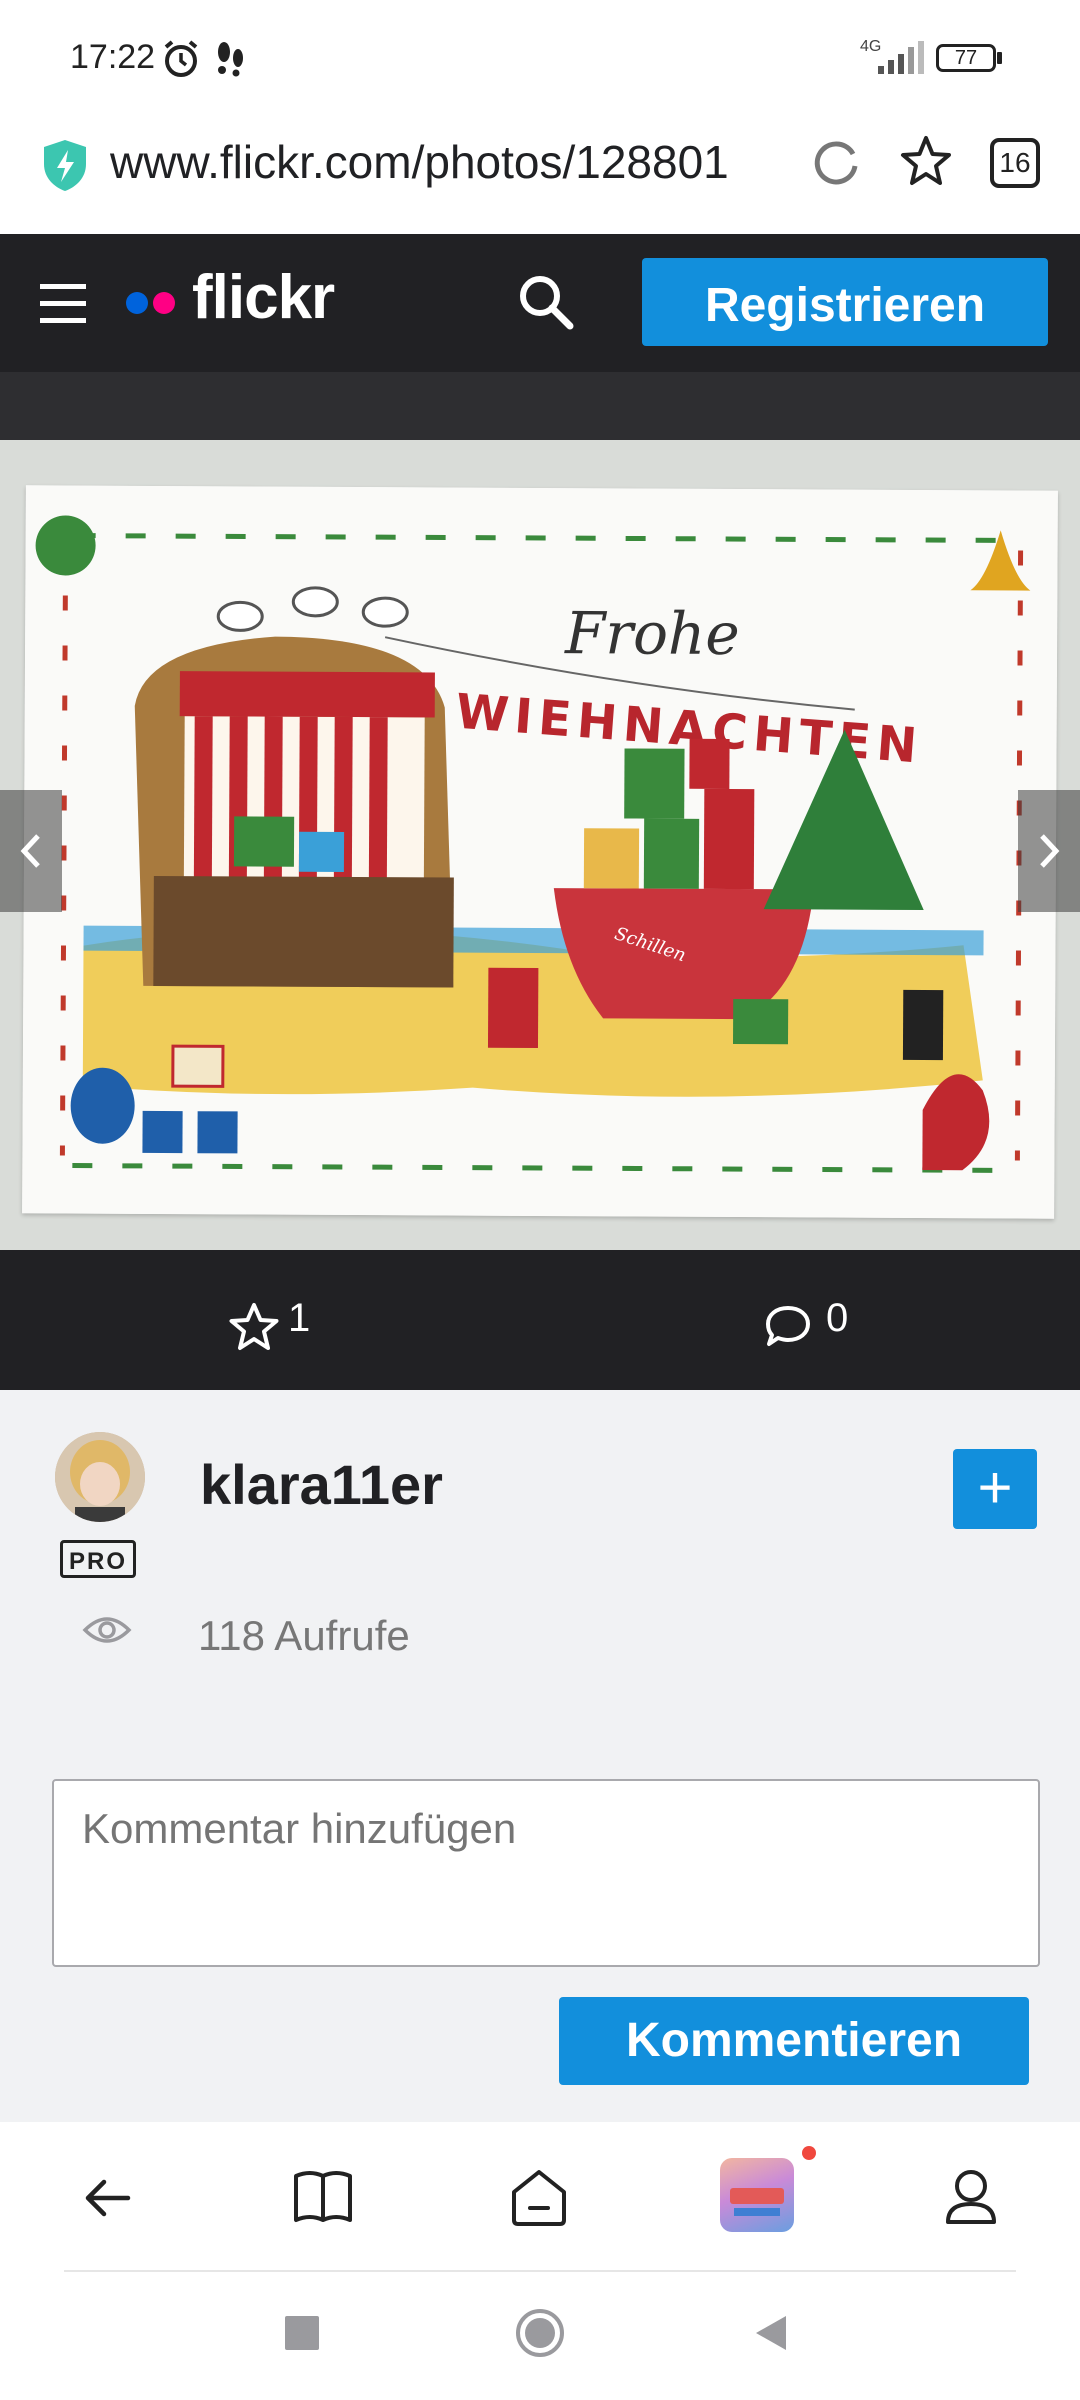 Image resolution: width=1080 pixels, height=2400 pixels. I want to click on logo-blue-dot-icon, so click(137, 303).